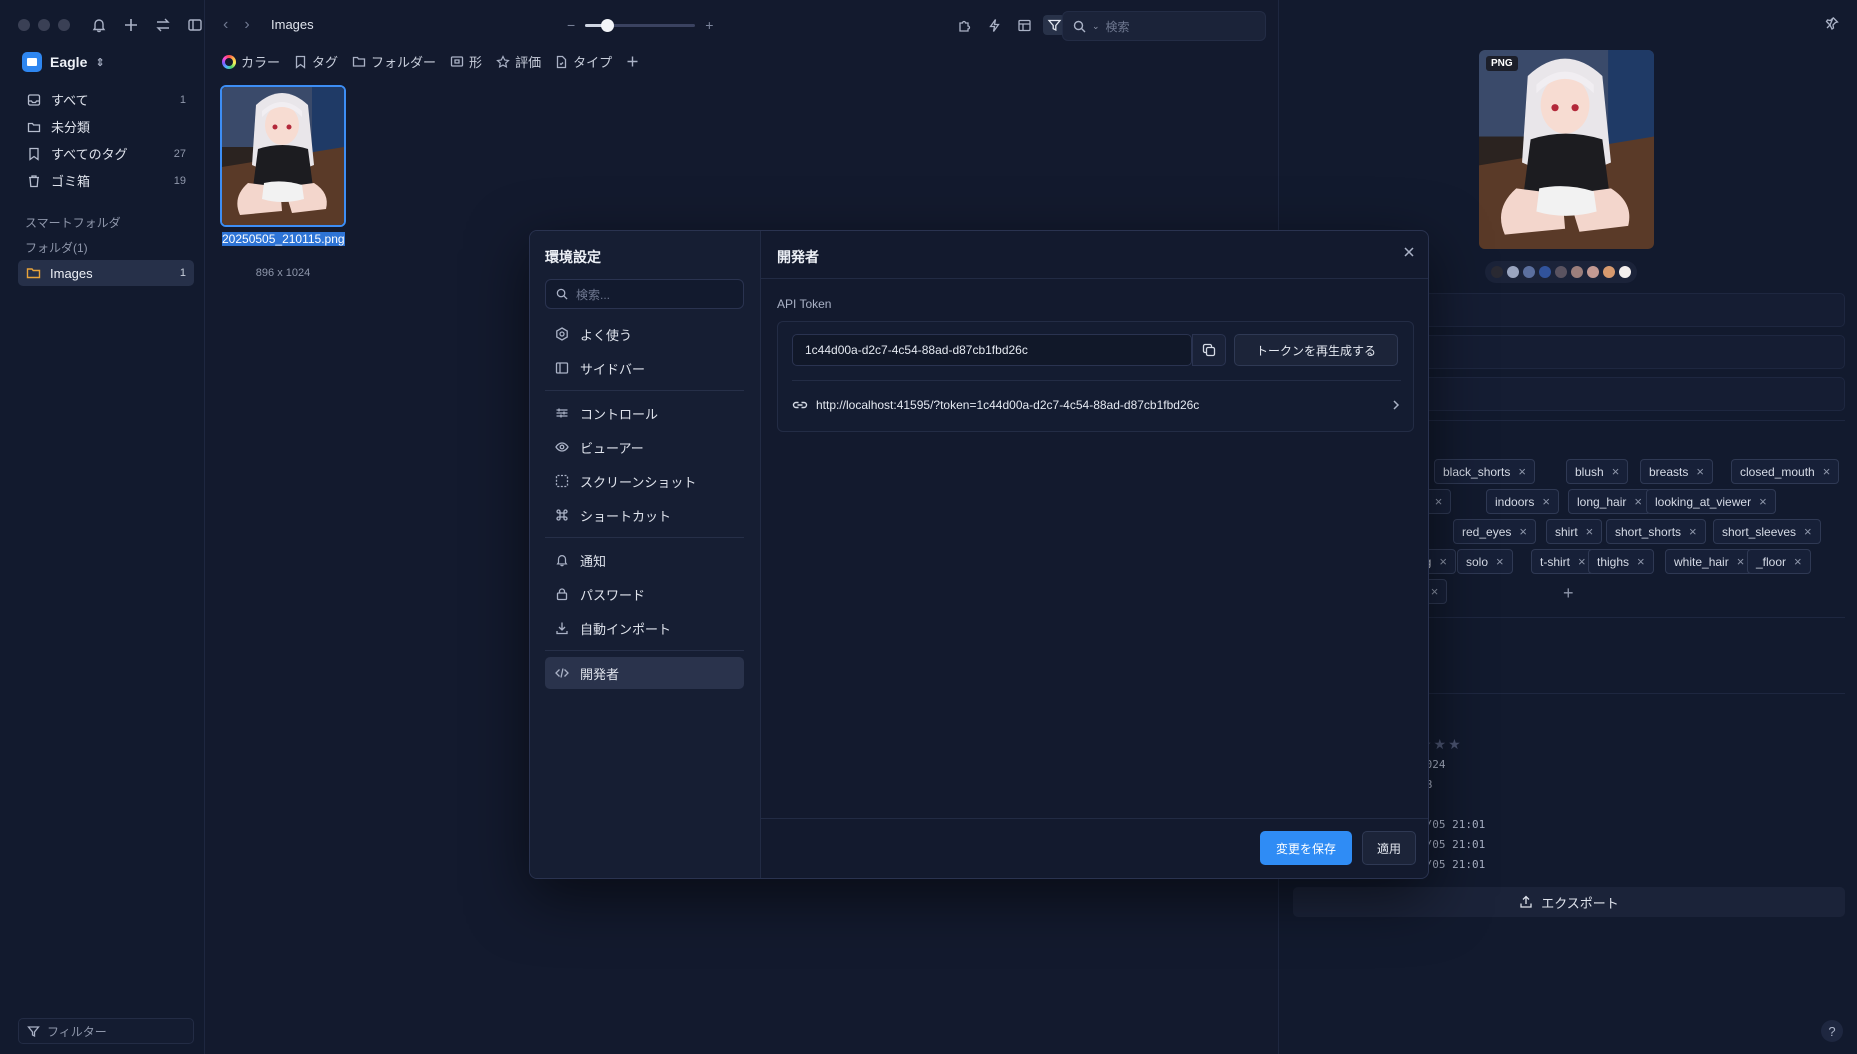  What do you see at coordinates (1484, 471) in the screenshot?
I see `tag-chip: black_shorts ×` at bounding box center [1484, 471].